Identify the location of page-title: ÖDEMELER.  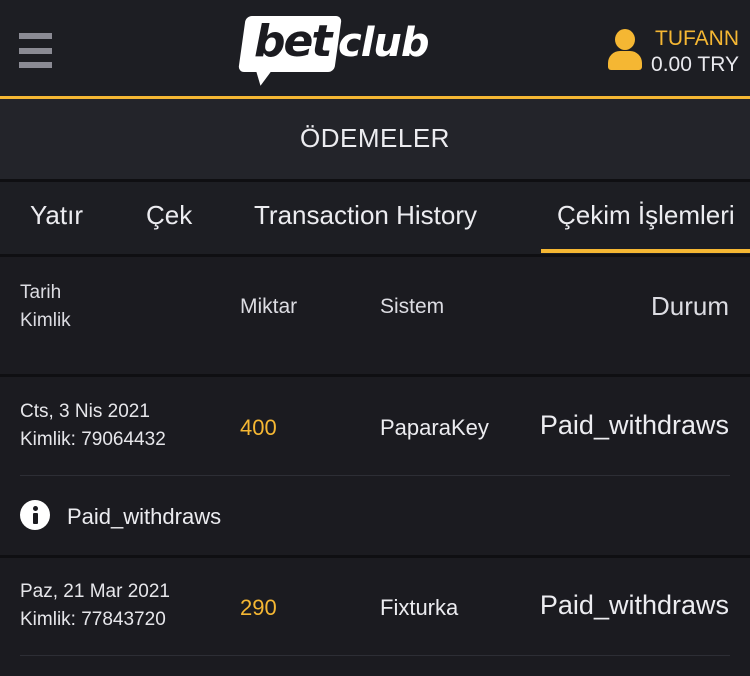
(375, 139).